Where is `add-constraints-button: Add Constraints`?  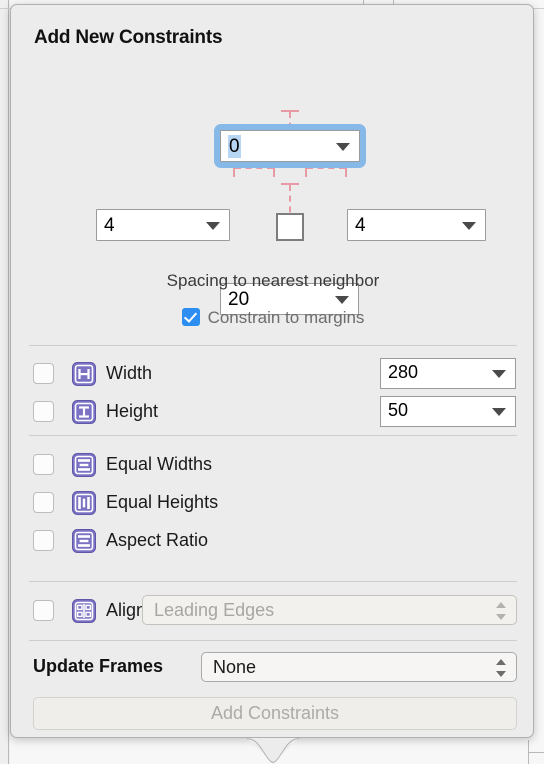
add-constraints-button: Add Constraints is located at coordinates (275, 713).